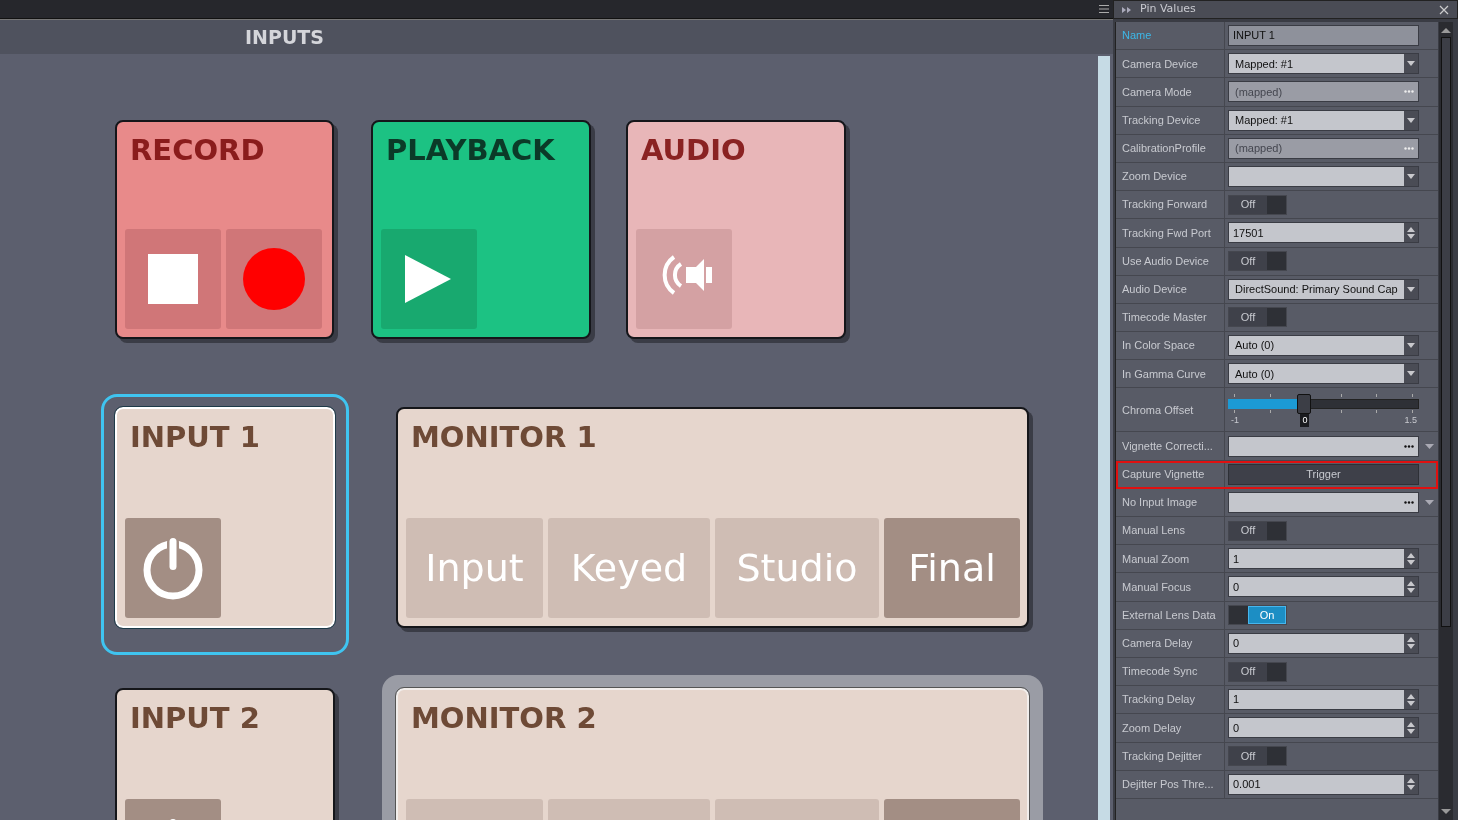  Describe the element at coordinates (1410, 420) in the screenshot. I see `slider-max-label: 1.5` at that location.